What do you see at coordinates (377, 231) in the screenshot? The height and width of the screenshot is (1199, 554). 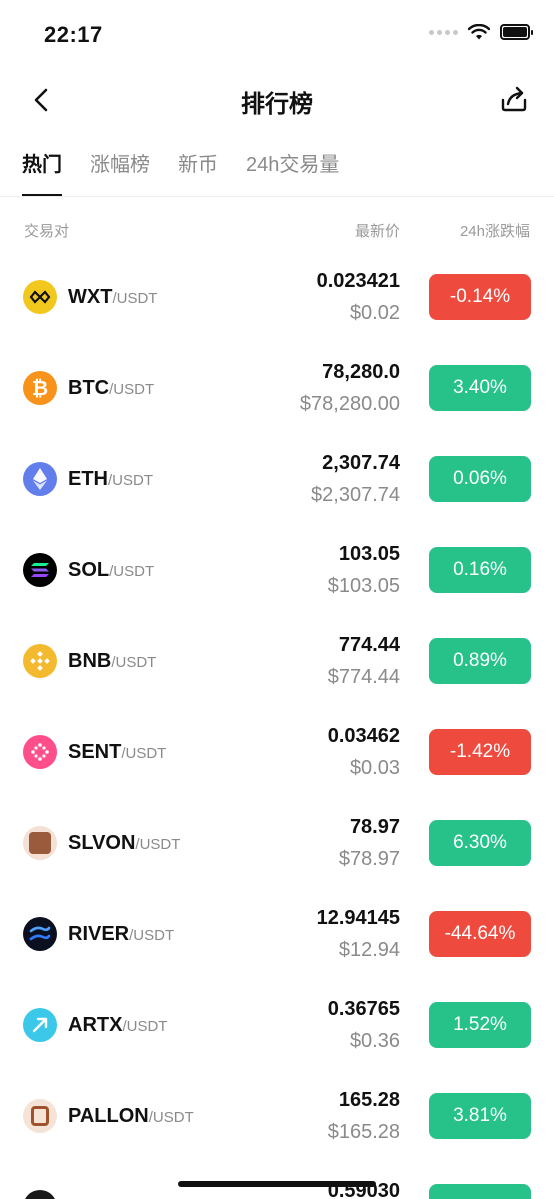 I see `column-header-price: 最新价` at bounding box center [377, 231].